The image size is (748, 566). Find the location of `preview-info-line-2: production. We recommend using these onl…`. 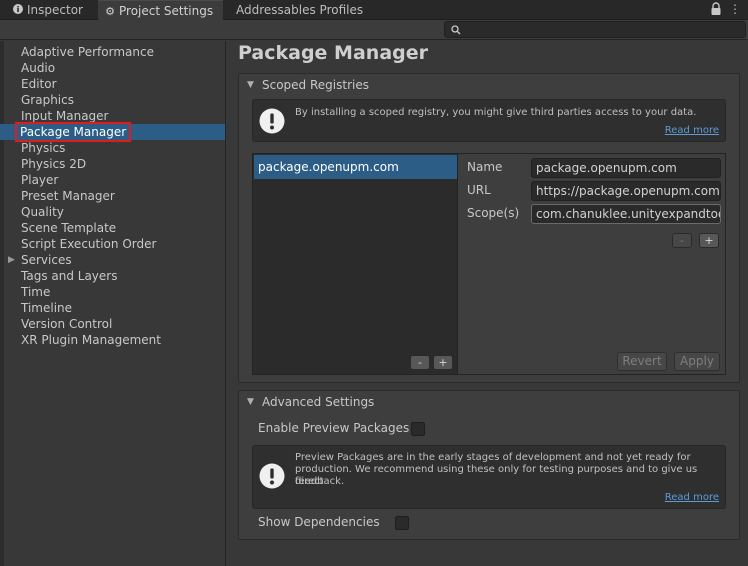

preview-info-line-2: production. We recommend using these onl… is located at coordinates (496, 475).